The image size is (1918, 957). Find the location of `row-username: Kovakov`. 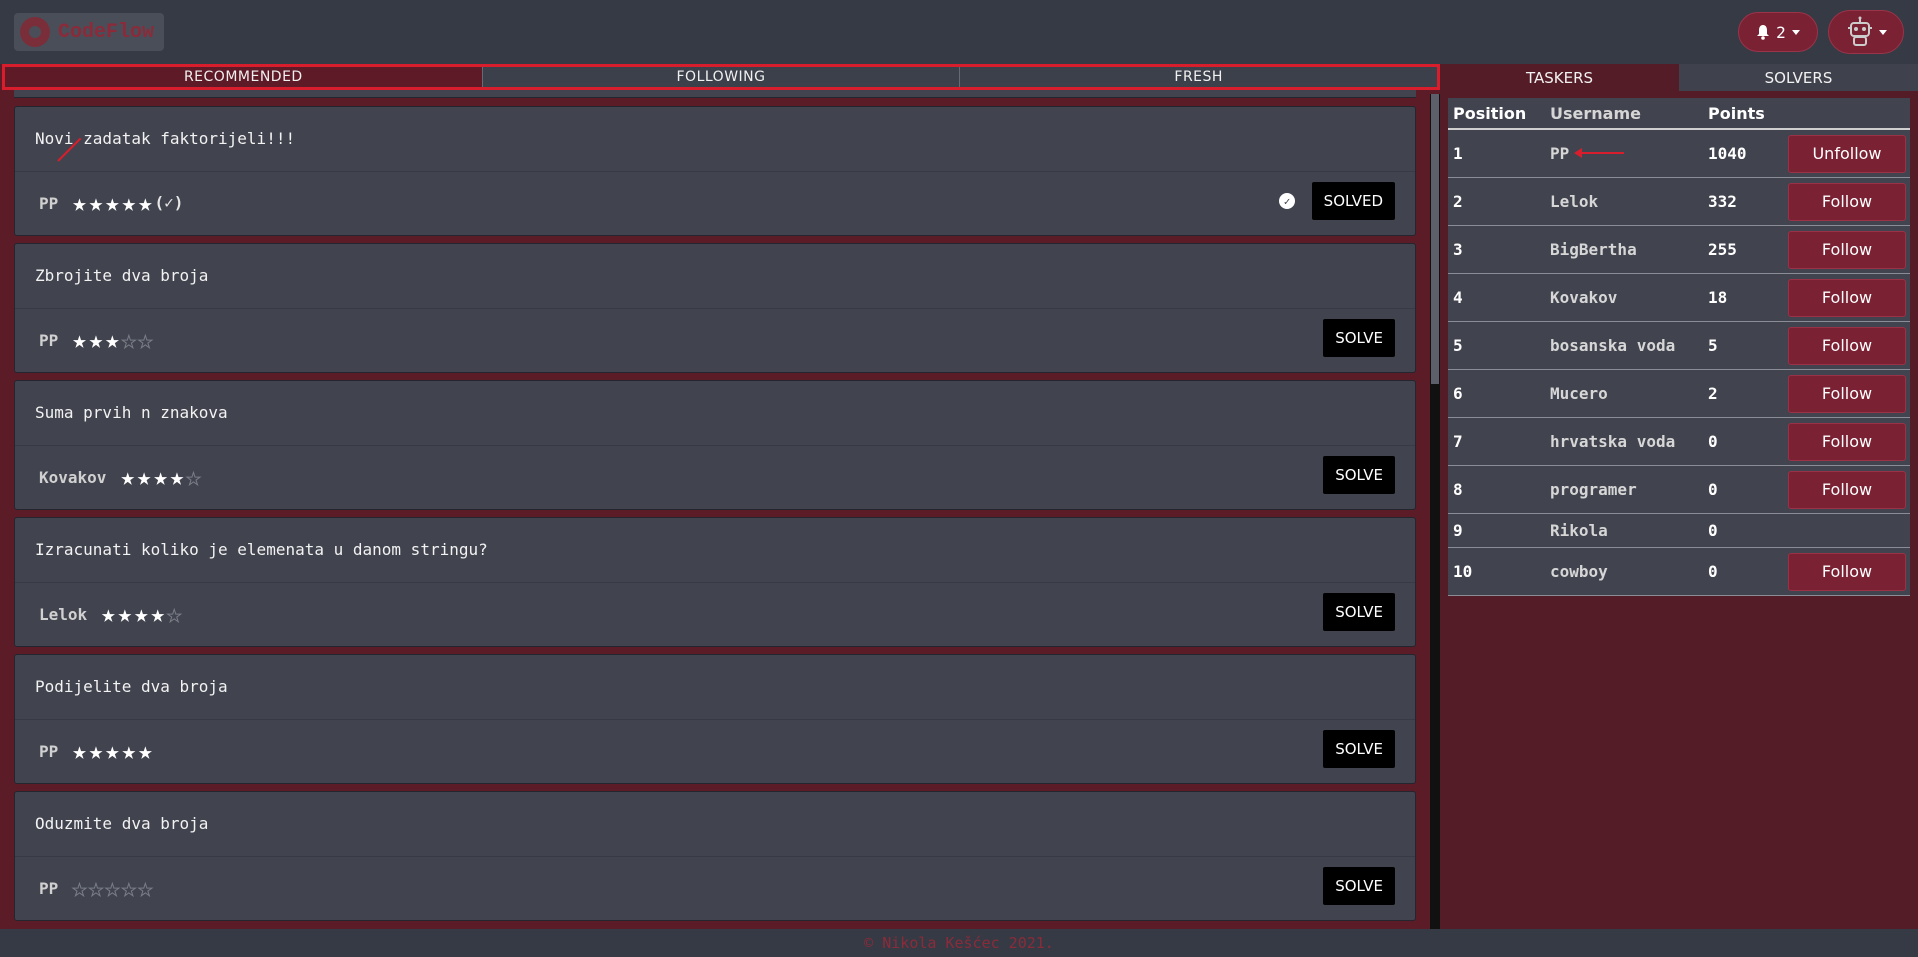

row-username: Kovakov is located at coordinates (1629, 297).